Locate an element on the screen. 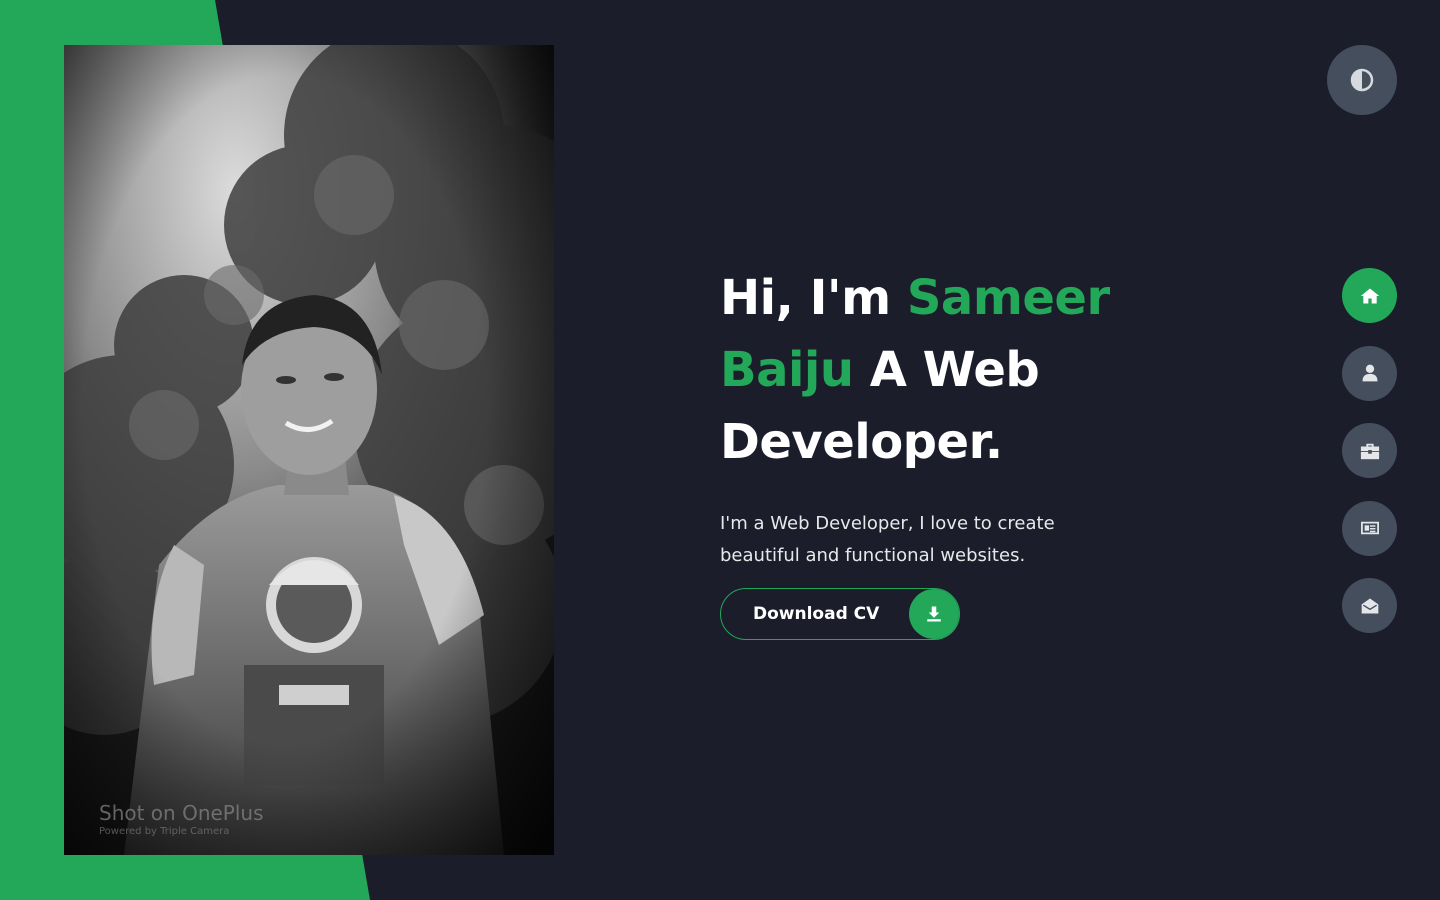 The image size is (1440, 900). home-icon is located at coordinates (1369, 295).